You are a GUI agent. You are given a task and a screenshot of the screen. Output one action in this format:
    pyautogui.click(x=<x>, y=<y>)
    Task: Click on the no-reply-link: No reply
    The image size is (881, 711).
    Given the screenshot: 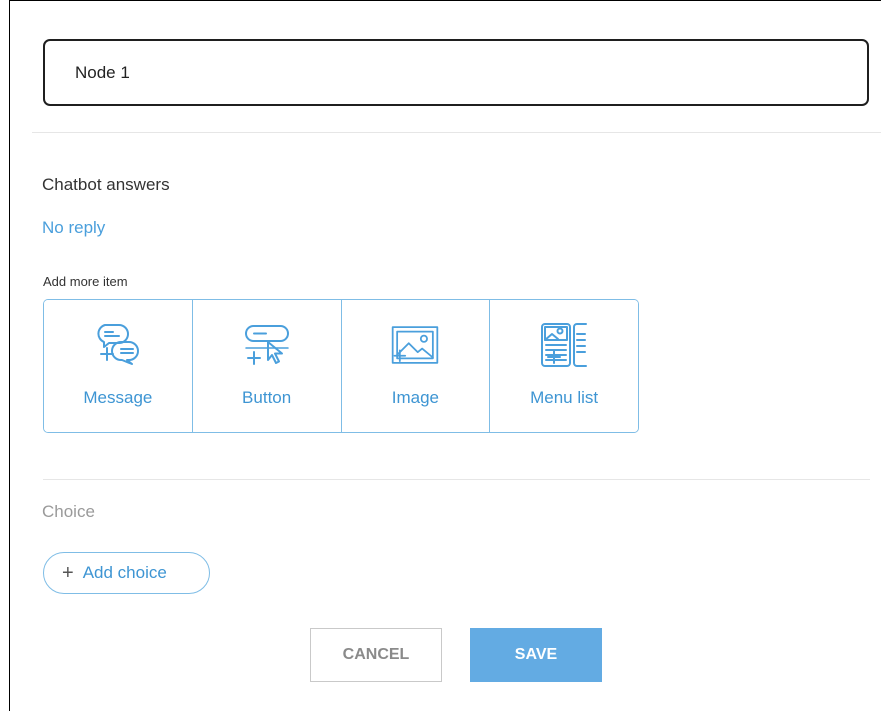 What is the action you would take?
    pyautogui.click(x=73, y=228)
    